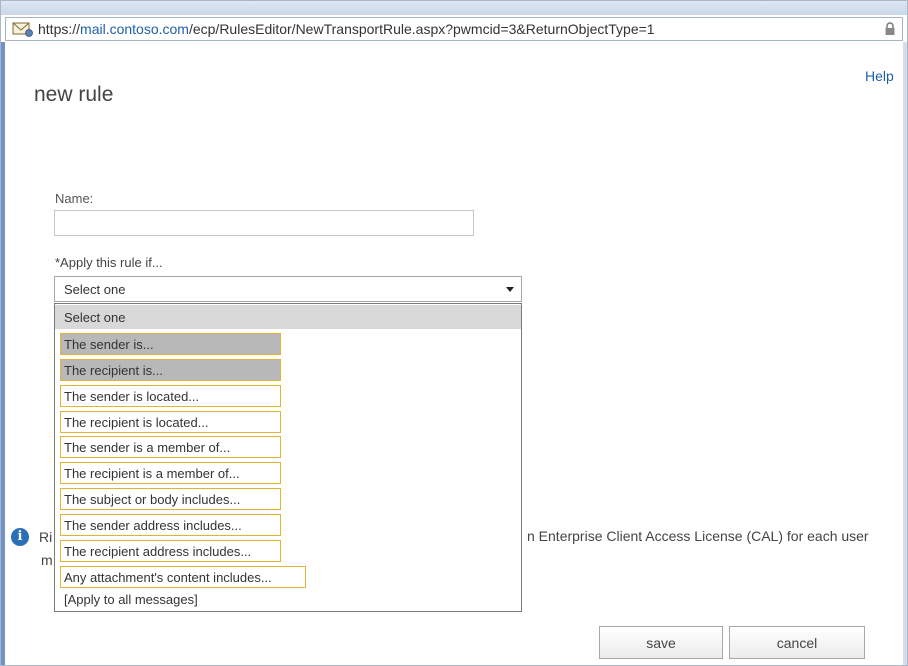 Image resolution: width=908 pixels, height=666 pixels. I want to click on name-input, so click(264, 223).